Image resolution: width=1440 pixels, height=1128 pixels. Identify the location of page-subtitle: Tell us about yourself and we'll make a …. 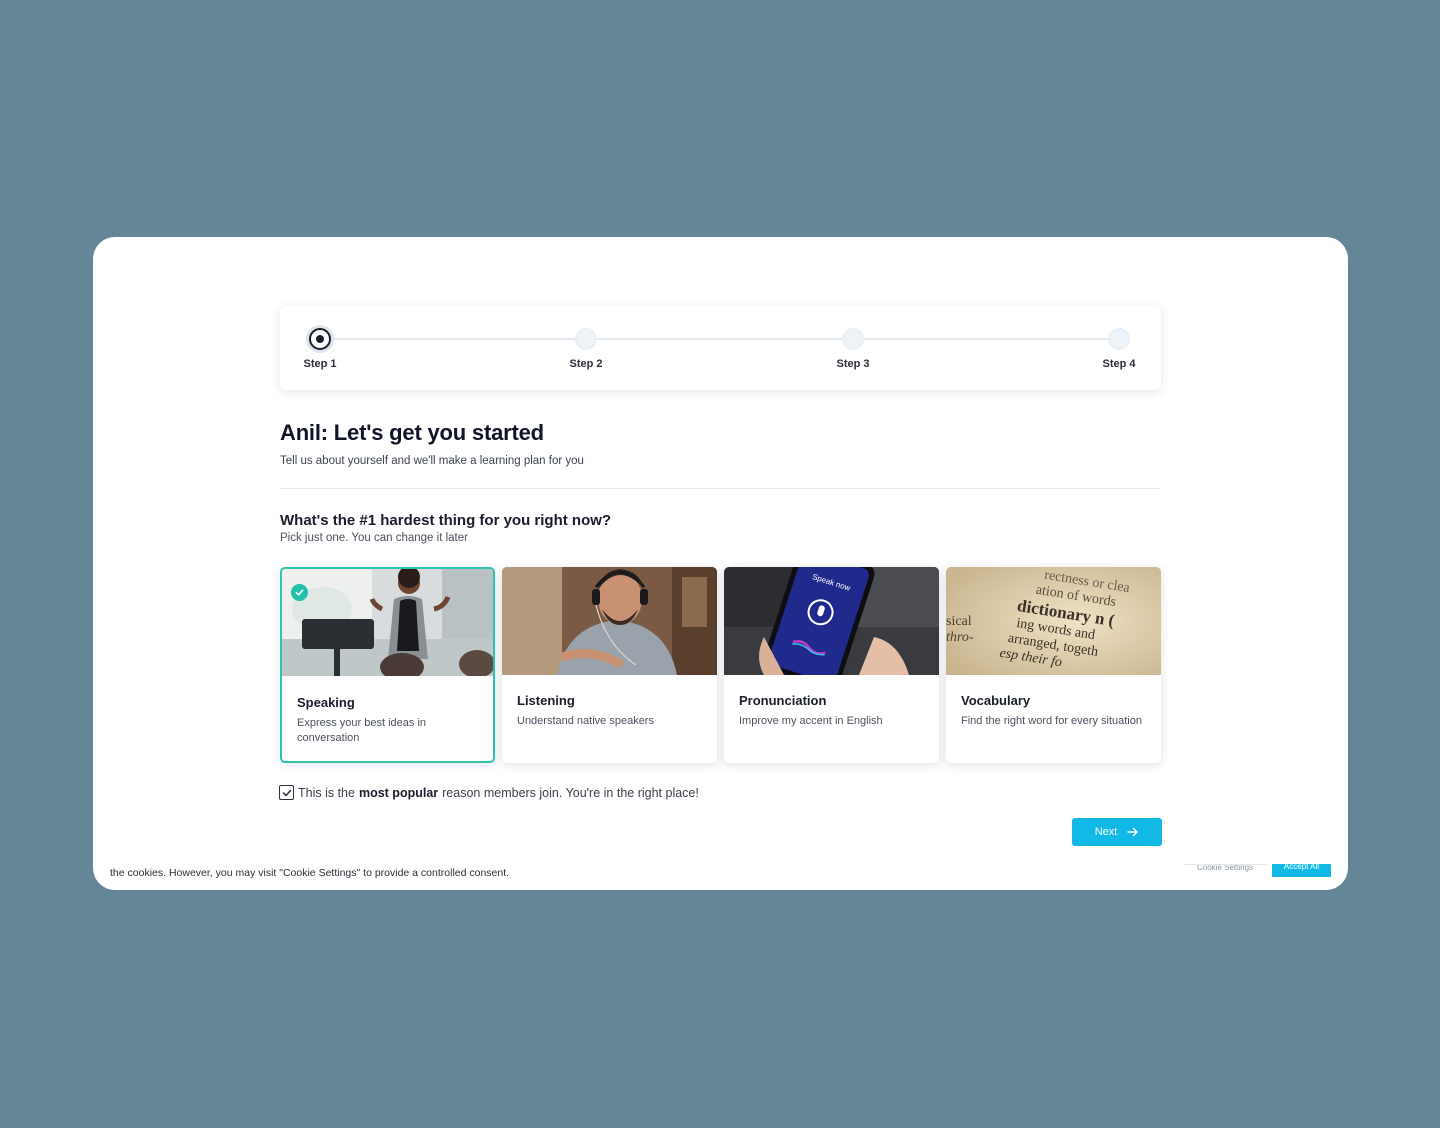
(432, 461).